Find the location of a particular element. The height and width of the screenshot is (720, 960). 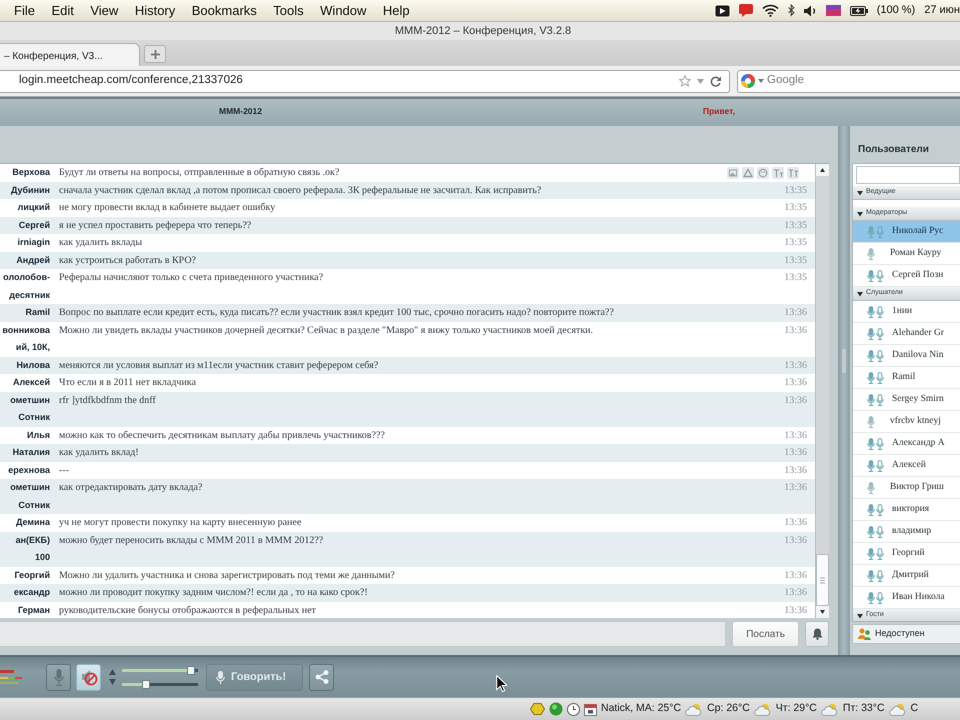

share-button is located at coordinates (321, 677).